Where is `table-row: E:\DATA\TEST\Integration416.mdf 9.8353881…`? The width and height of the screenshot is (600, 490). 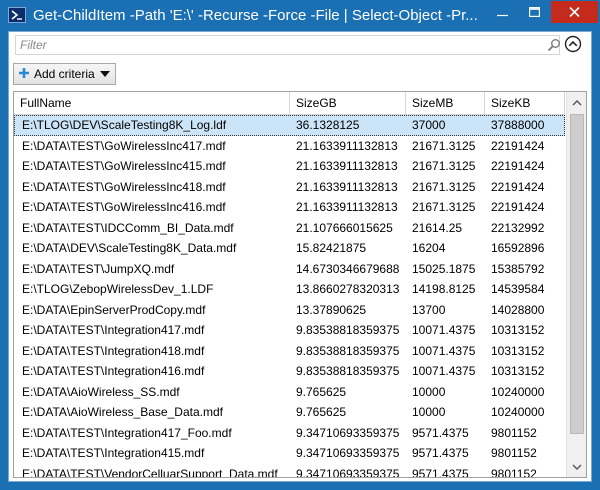
table-row: E:\DATA\TEST\Integration416.mdf 9.8353881… is located at coordinates (289, 371).